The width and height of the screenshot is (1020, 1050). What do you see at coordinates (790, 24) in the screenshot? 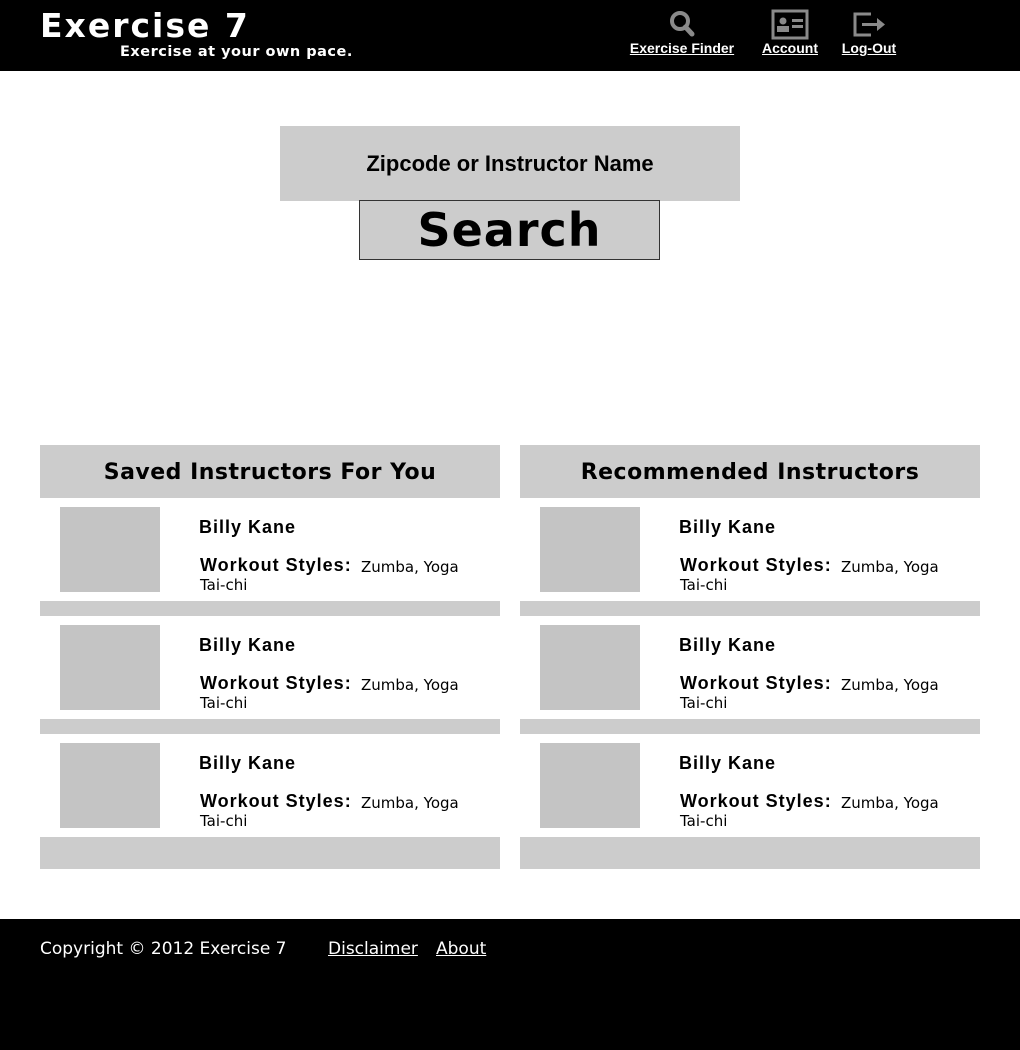
I see `account-card-icon` at bounding box center [790, 24].